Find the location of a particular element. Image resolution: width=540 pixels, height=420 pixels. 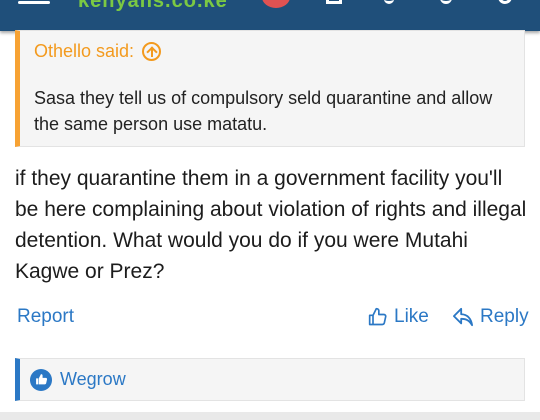

search-icon is located at coordinates (505, 2).